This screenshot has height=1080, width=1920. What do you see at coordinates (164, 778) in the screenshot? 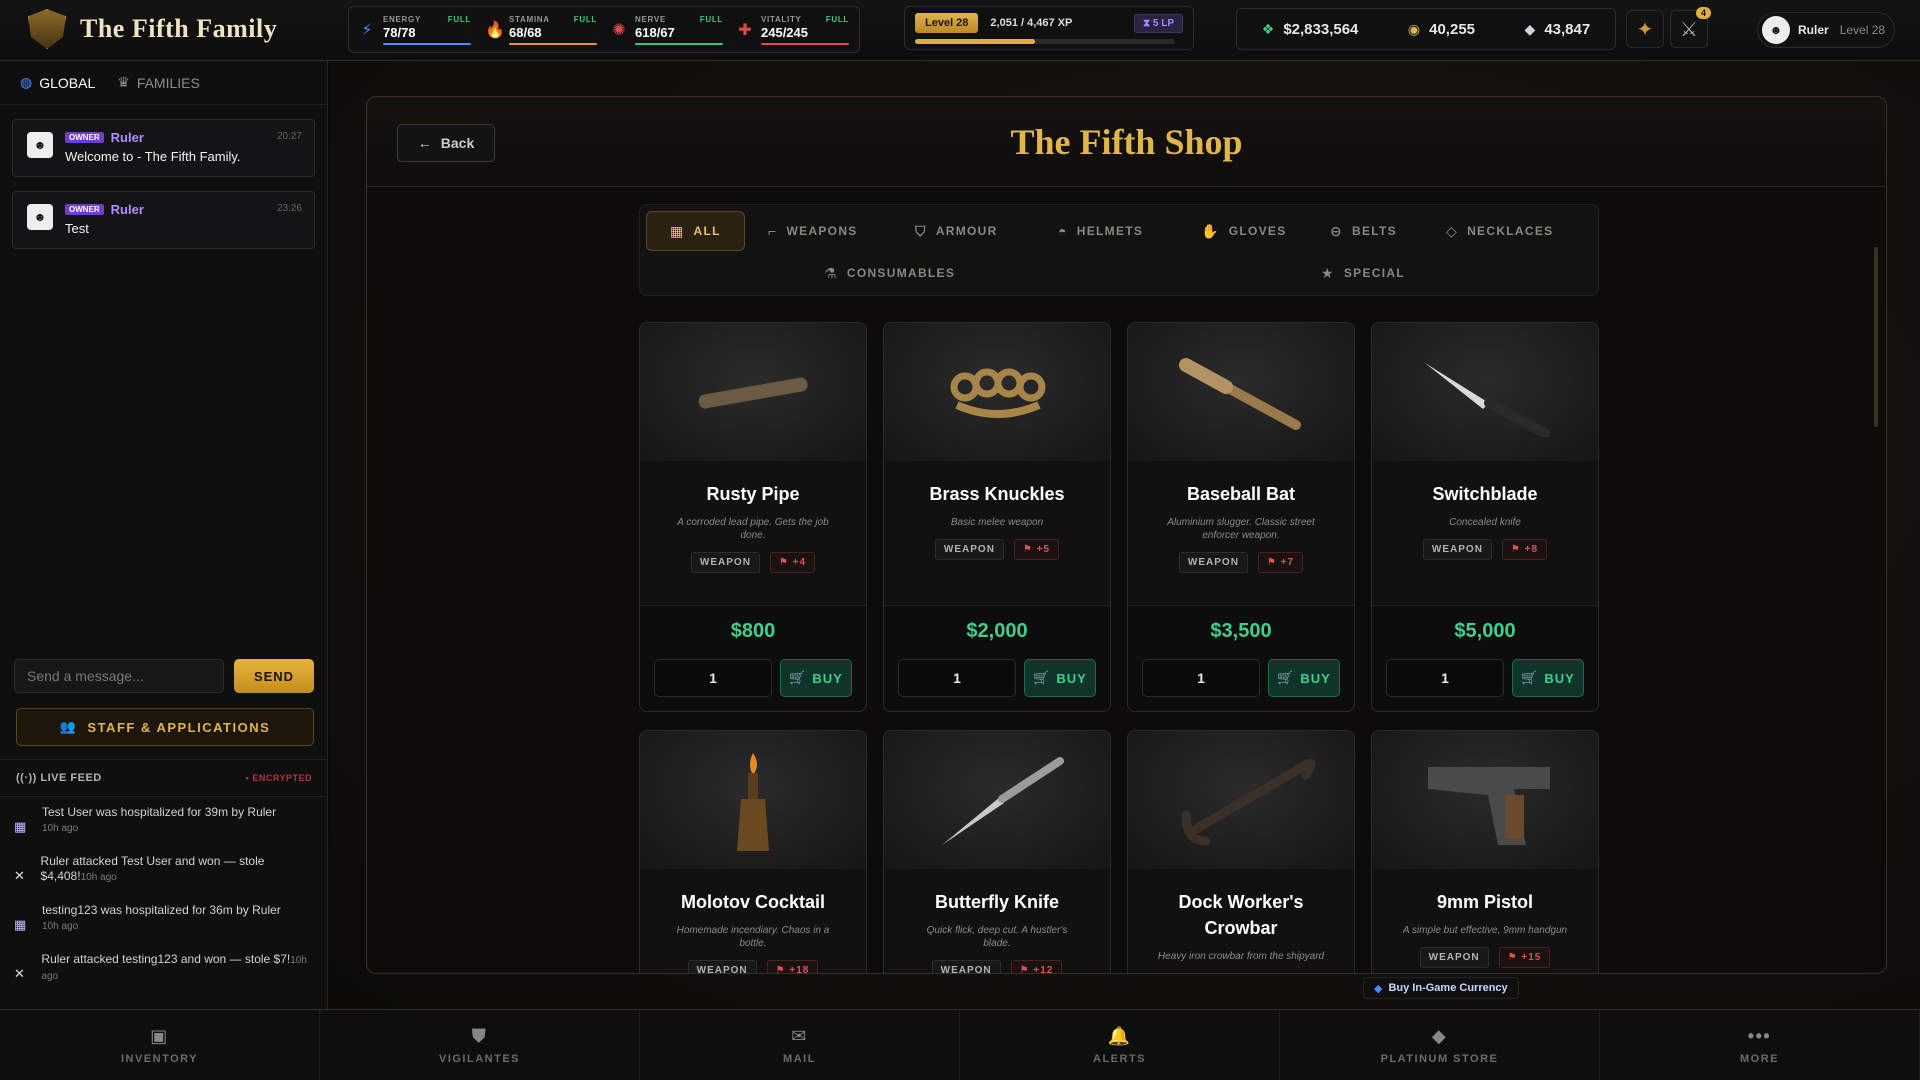
I see `live-feed-header: ((·)) LIVE FEED • ENCRYPTED` at bounding box center [164, 778].